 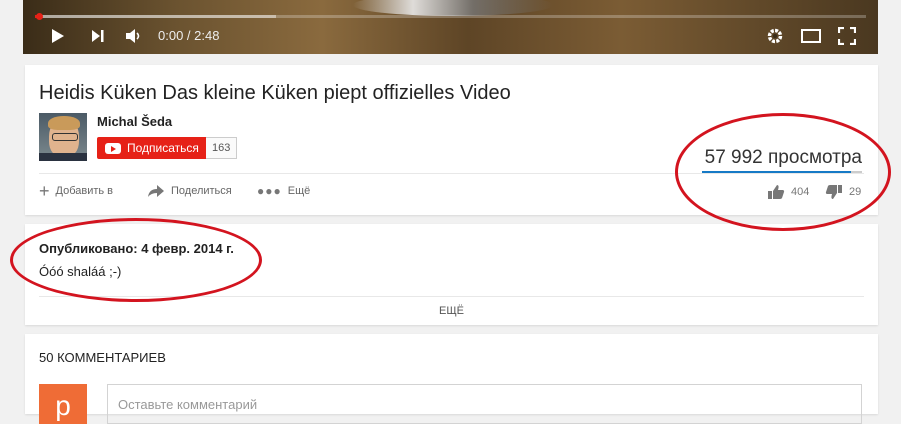 I want to click on settings-icon, so click(x=775, y=36).